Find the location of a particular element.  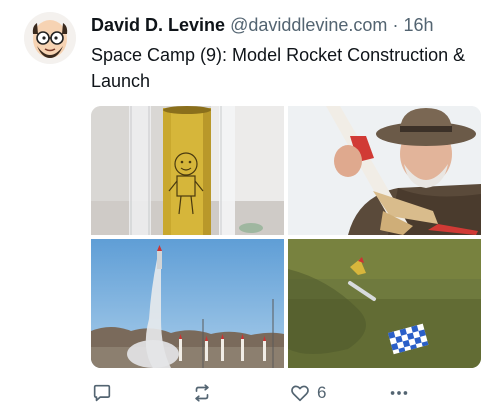

repost-button is located at coordinates (202, 393).